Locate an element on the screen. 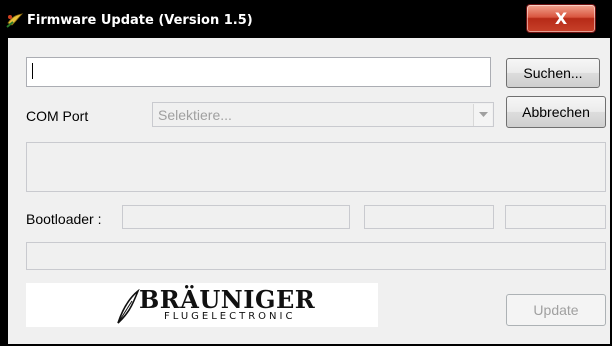 The image size is (612, 346). close-button: X is located at coordinates (561, 18).